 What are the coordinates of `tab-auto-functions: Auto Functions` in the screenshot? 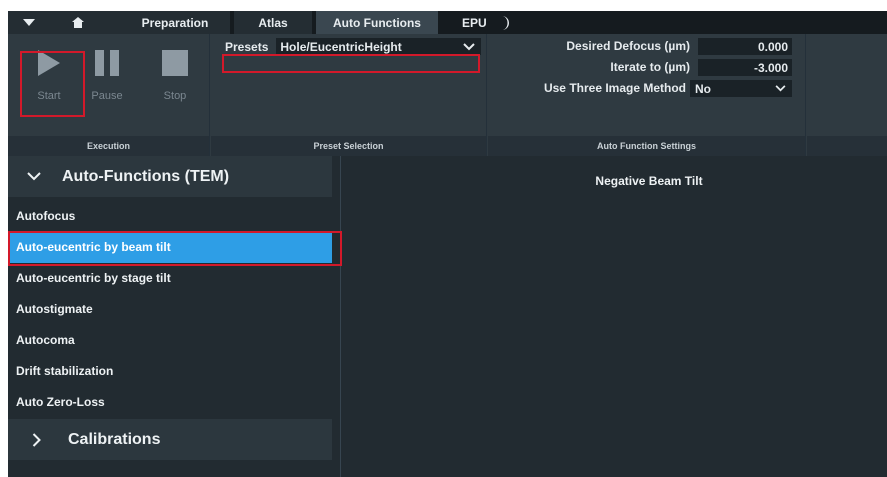 It's located at (377, 22).